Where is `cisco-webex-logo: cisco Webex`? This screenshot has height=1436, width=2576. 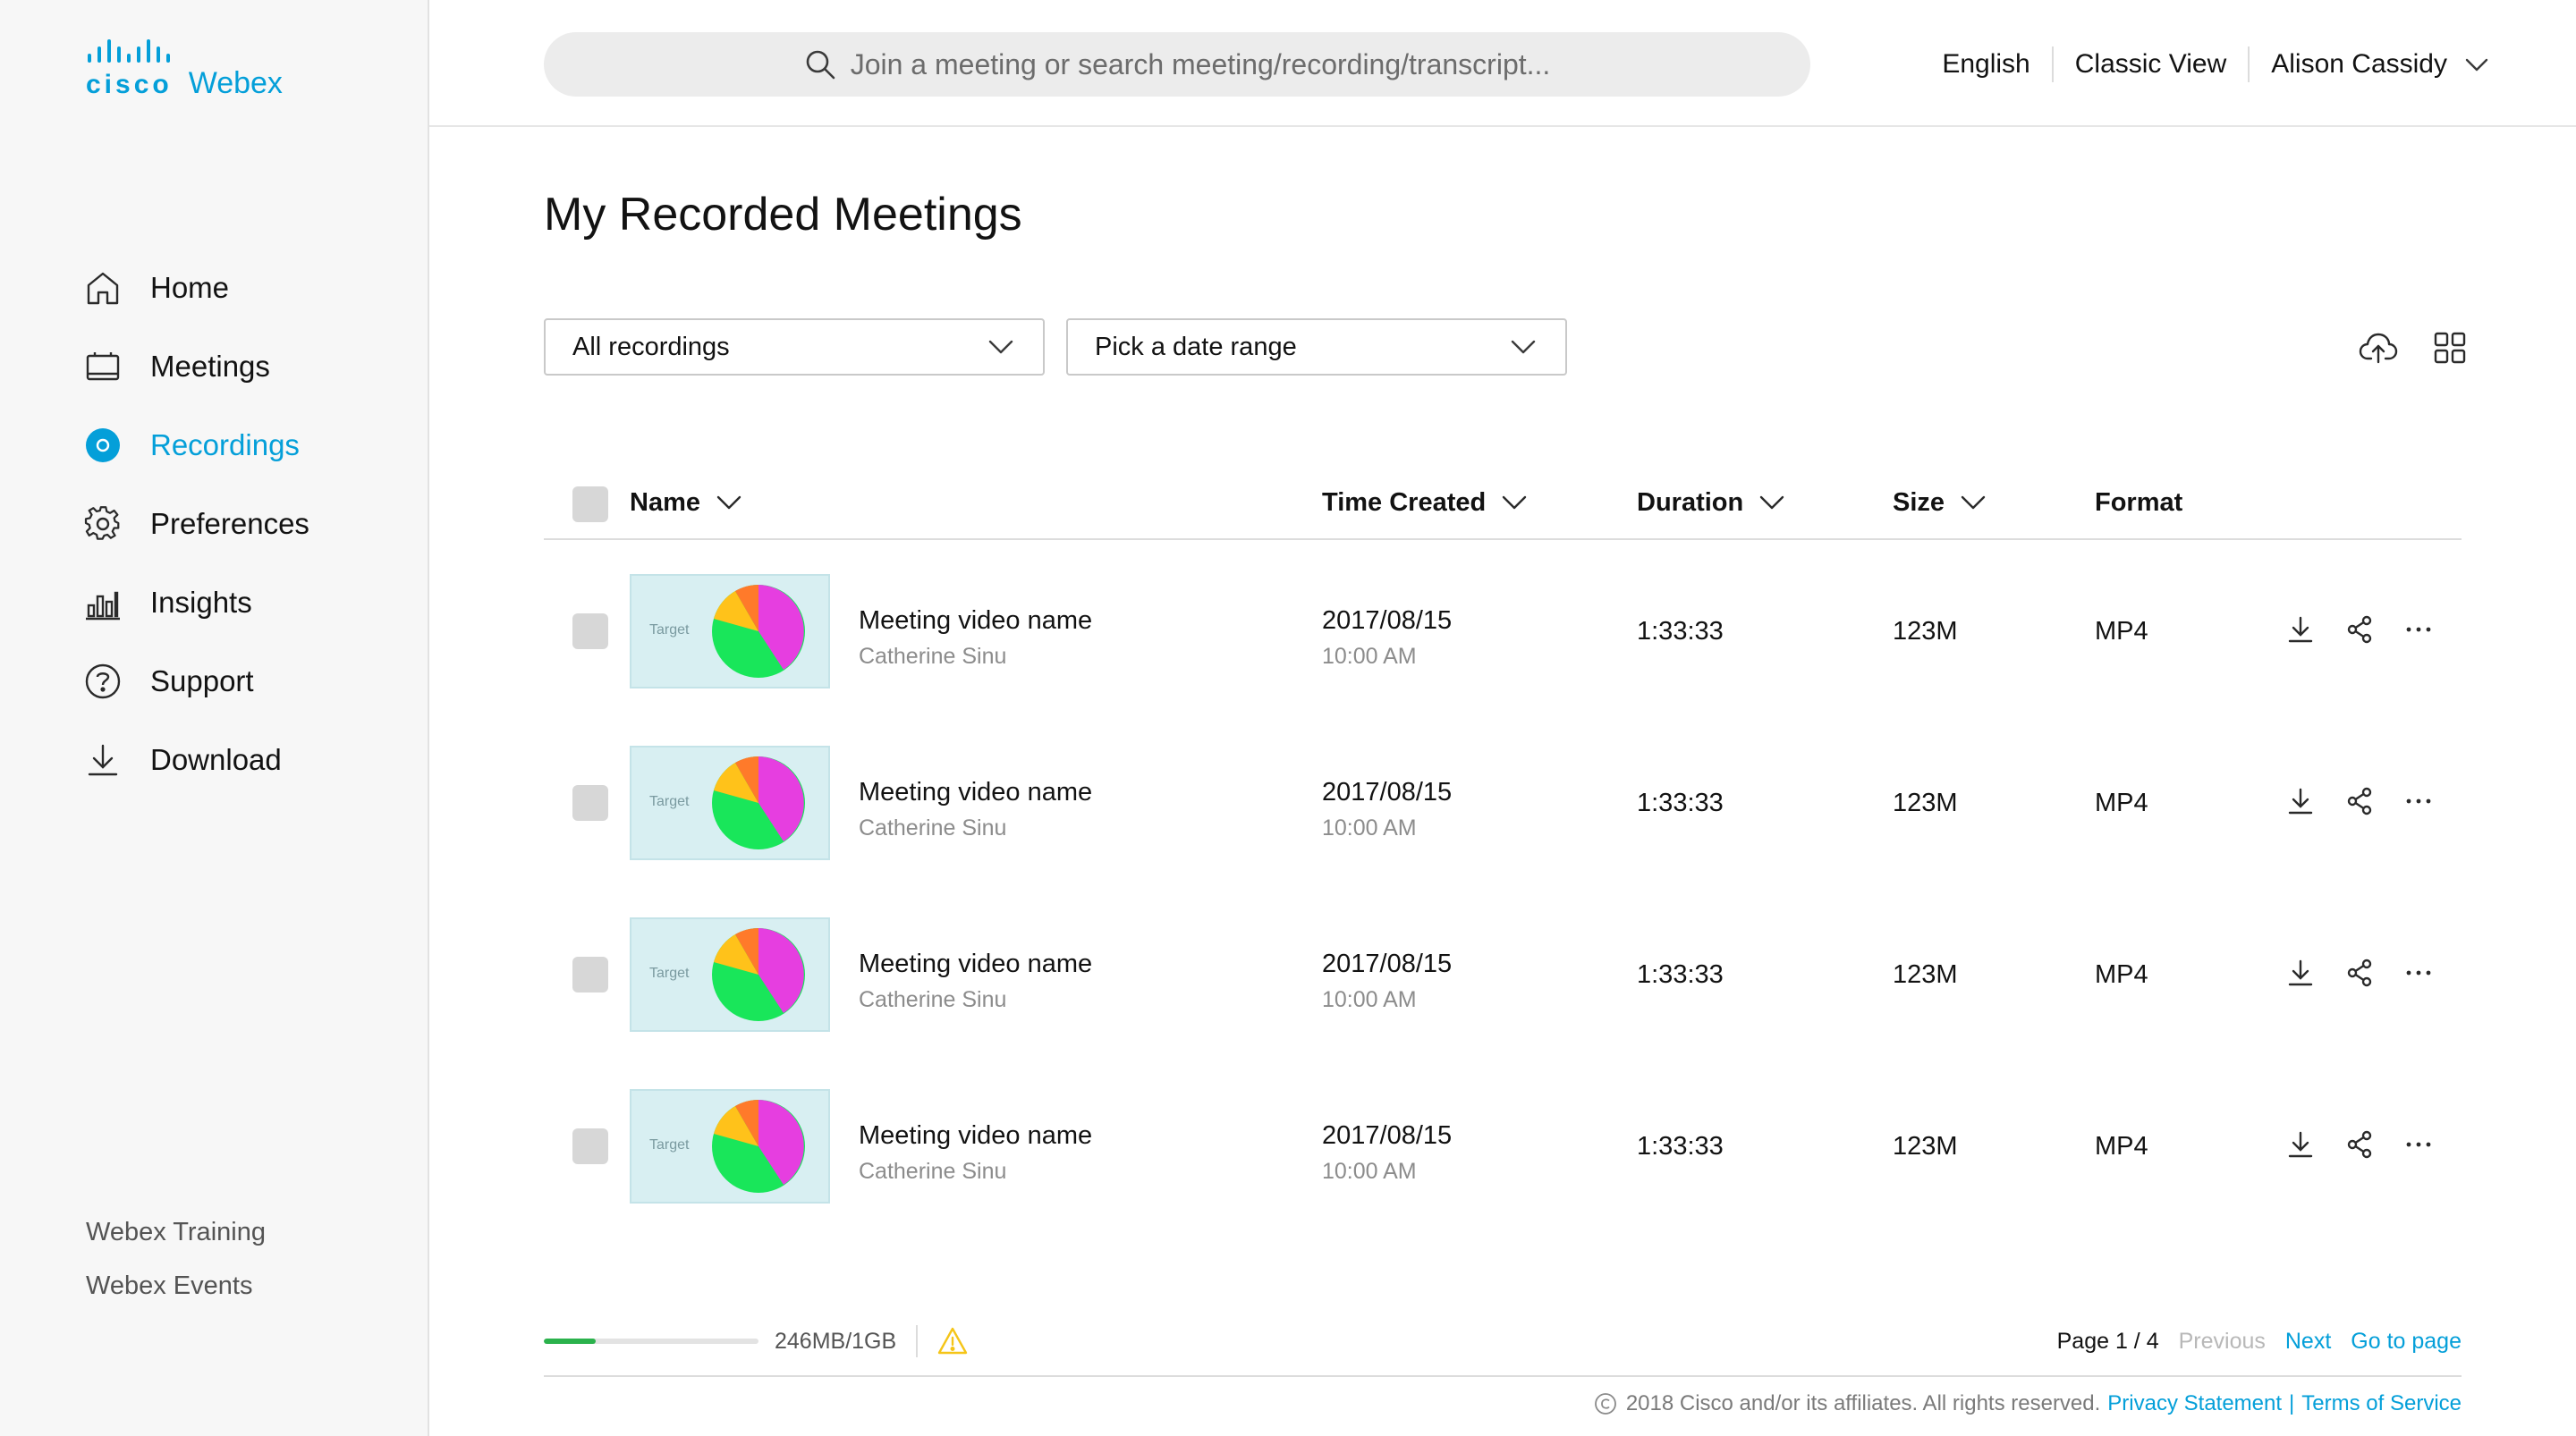 cisco-webex-logo: cisco Webex is located at coordinates (184, 70).